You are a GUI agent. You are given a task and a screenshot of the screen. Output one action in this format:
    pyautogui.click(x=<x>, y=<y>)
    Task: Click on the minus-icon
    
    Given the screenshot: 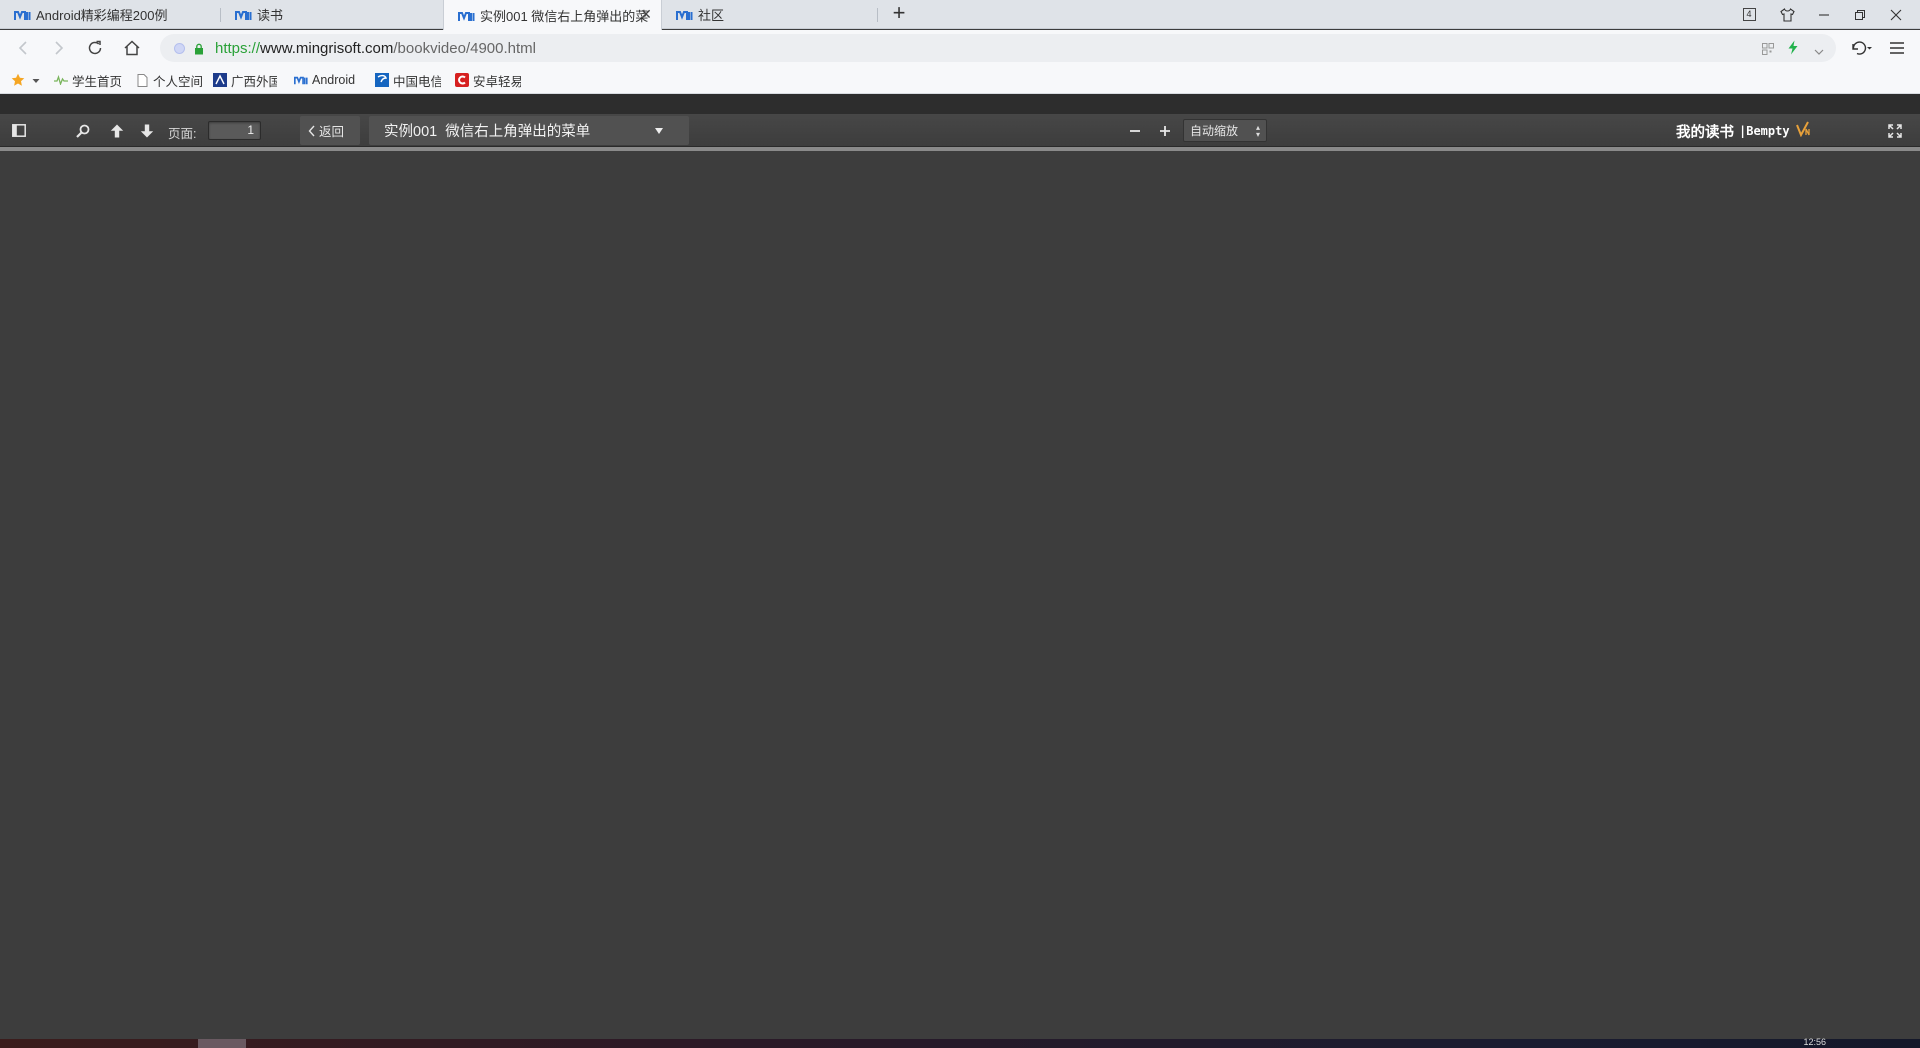 What is the action you would take?
    pyautogui.click(x=1135, y=130)
    